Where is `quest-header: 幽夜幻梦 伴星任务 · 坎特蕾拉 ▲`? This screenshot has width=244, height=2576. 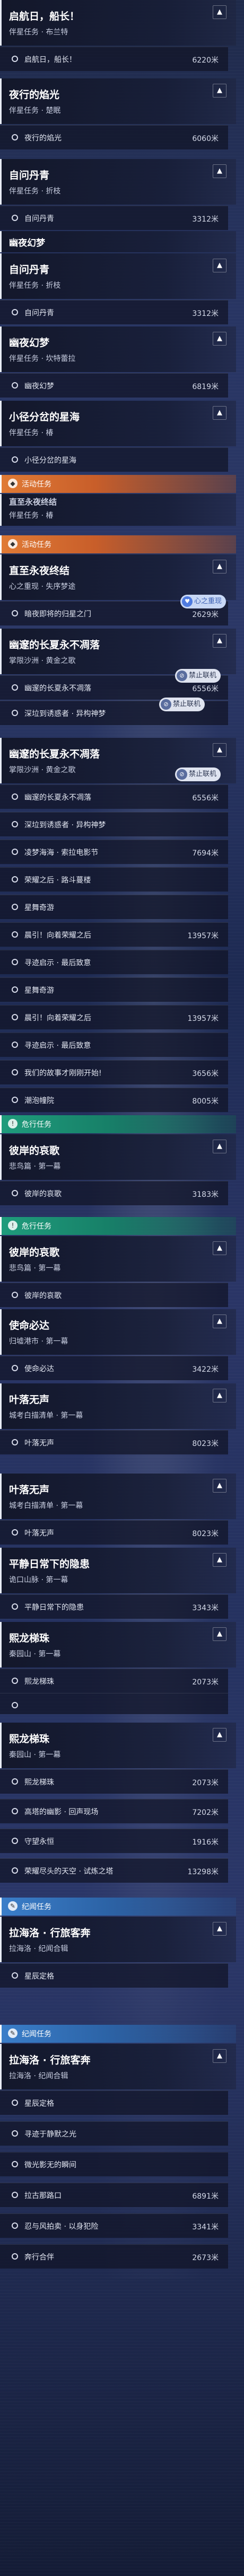 quest-header: 幽夜幻梦 伴星任务 · 坎特蕾拉 ▲ is located at coordinates (118, 349).